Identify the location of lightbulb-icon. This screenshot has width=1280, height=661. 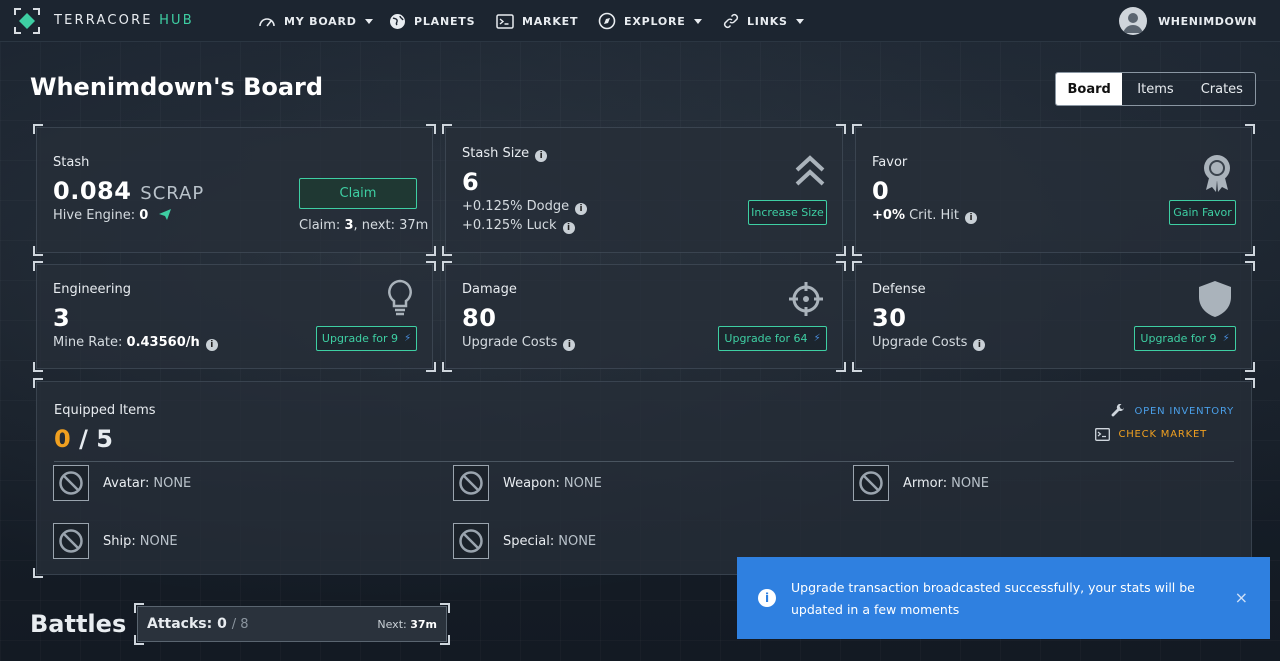
(400, 300).